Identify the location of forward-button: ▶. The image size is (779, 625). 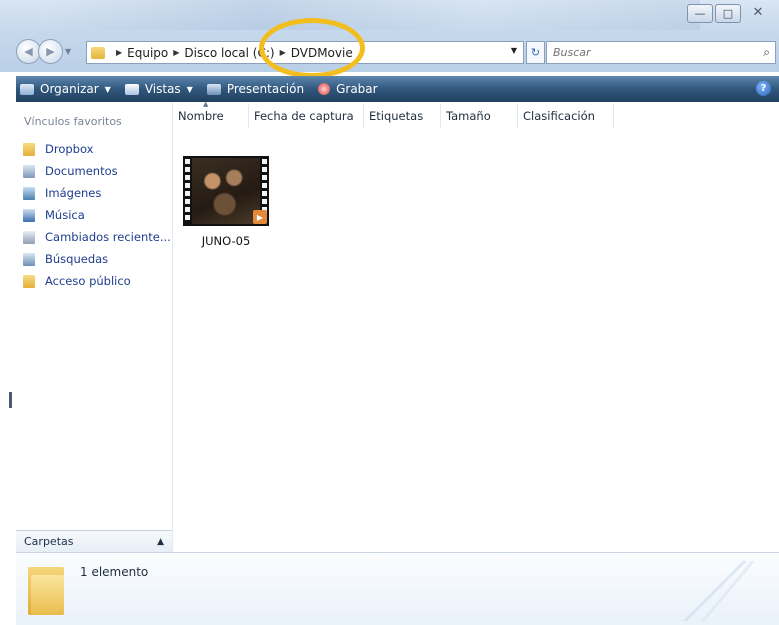
(50, 51).